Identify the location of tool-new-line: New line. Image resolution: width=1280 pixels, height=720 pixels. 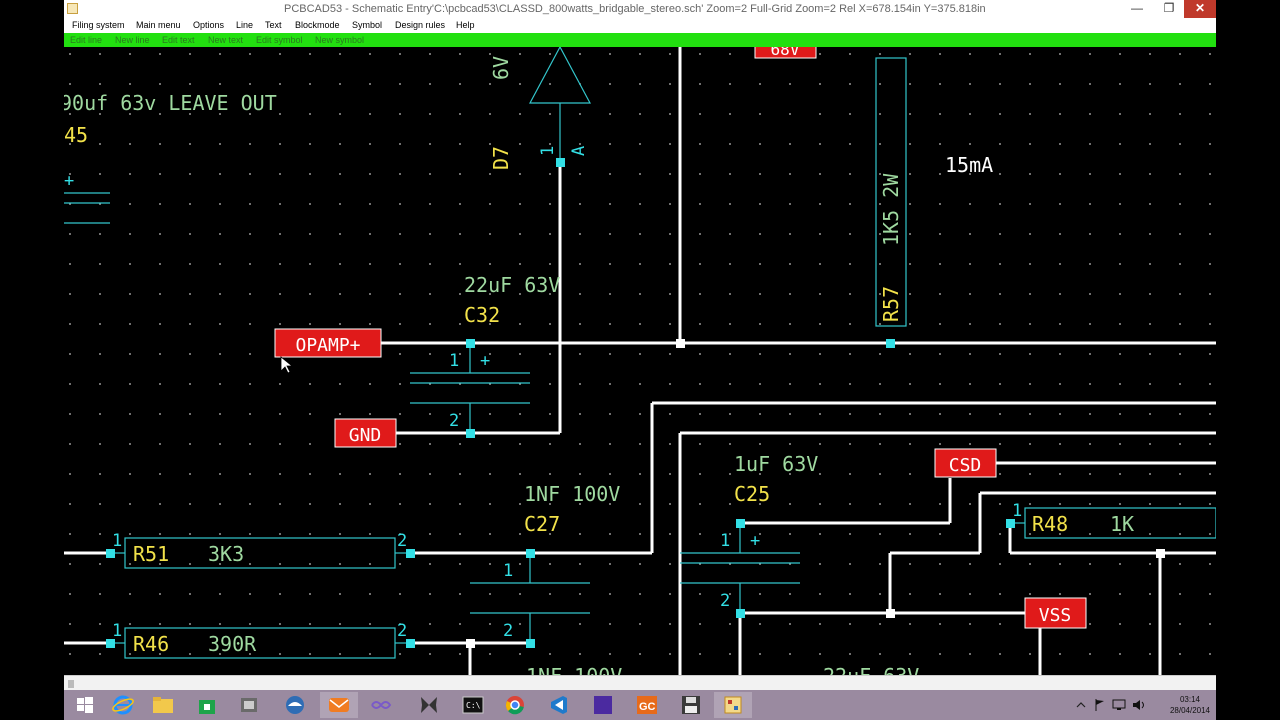
(132, 40).